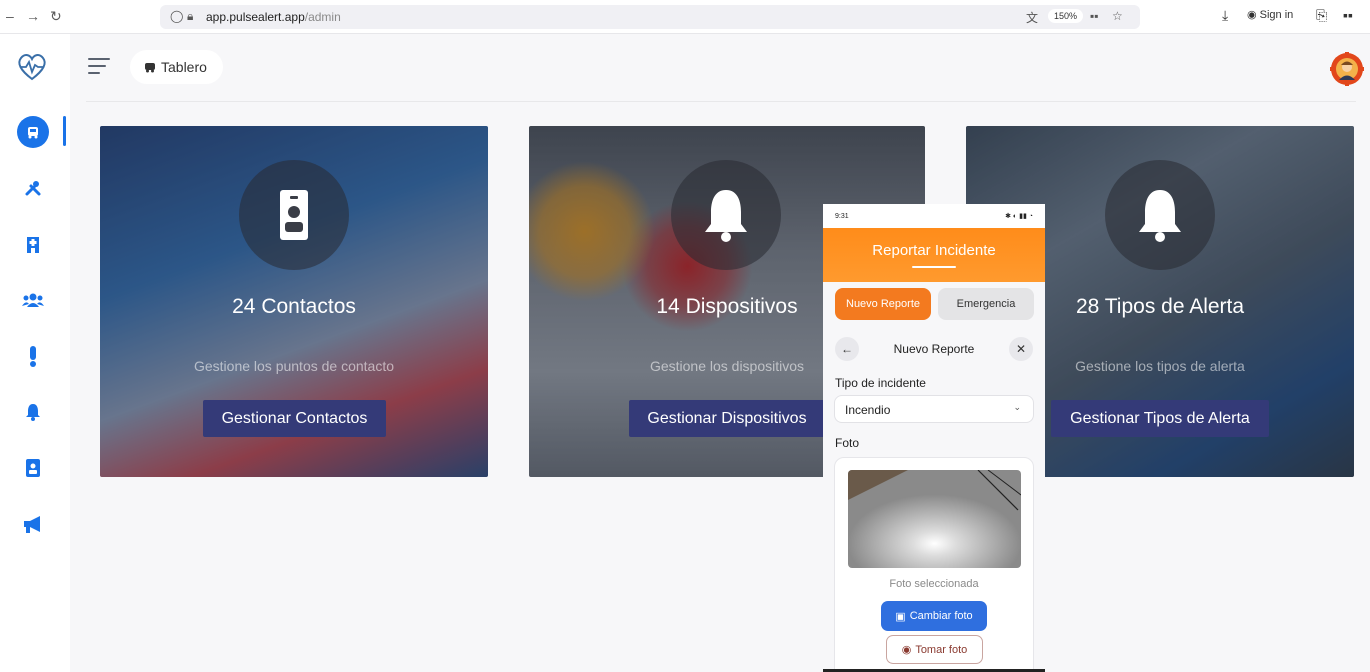 This screenshot has height=672, width=1370. What do you see at coordinates (1094, 16) in the screenshot?
I see `extensions-icon: ▪▪` at bounding box center [1094, 16].